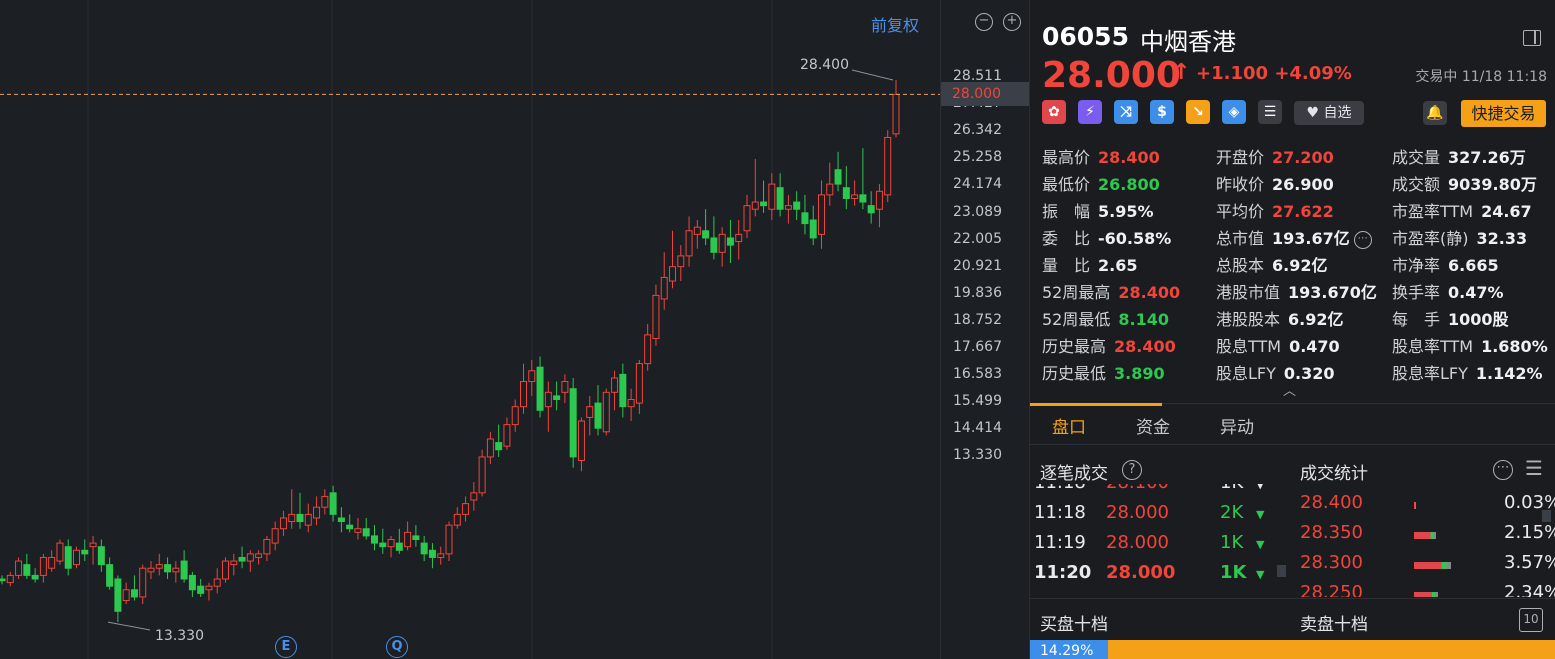  I want to click on stats-row: 量 比 2.65 总股本 6.92亿 市净率 6.665, so click(1298, 265).